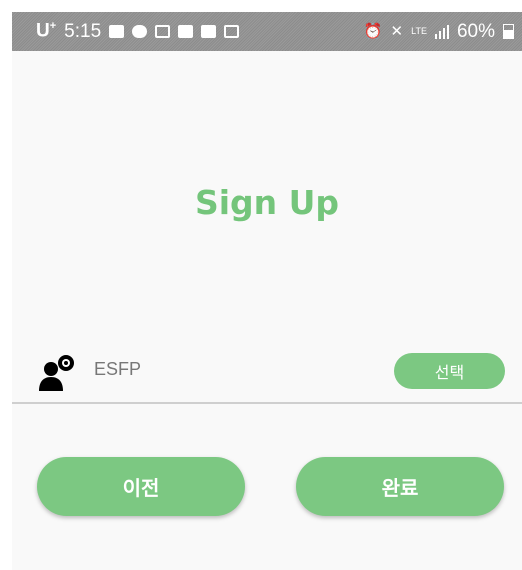 This screenshot has height=570, width=522. What do you see at coordinates (267, 202) in the screenshot?
I see `page-title: Sign Up` at bounding box center [267, 202].